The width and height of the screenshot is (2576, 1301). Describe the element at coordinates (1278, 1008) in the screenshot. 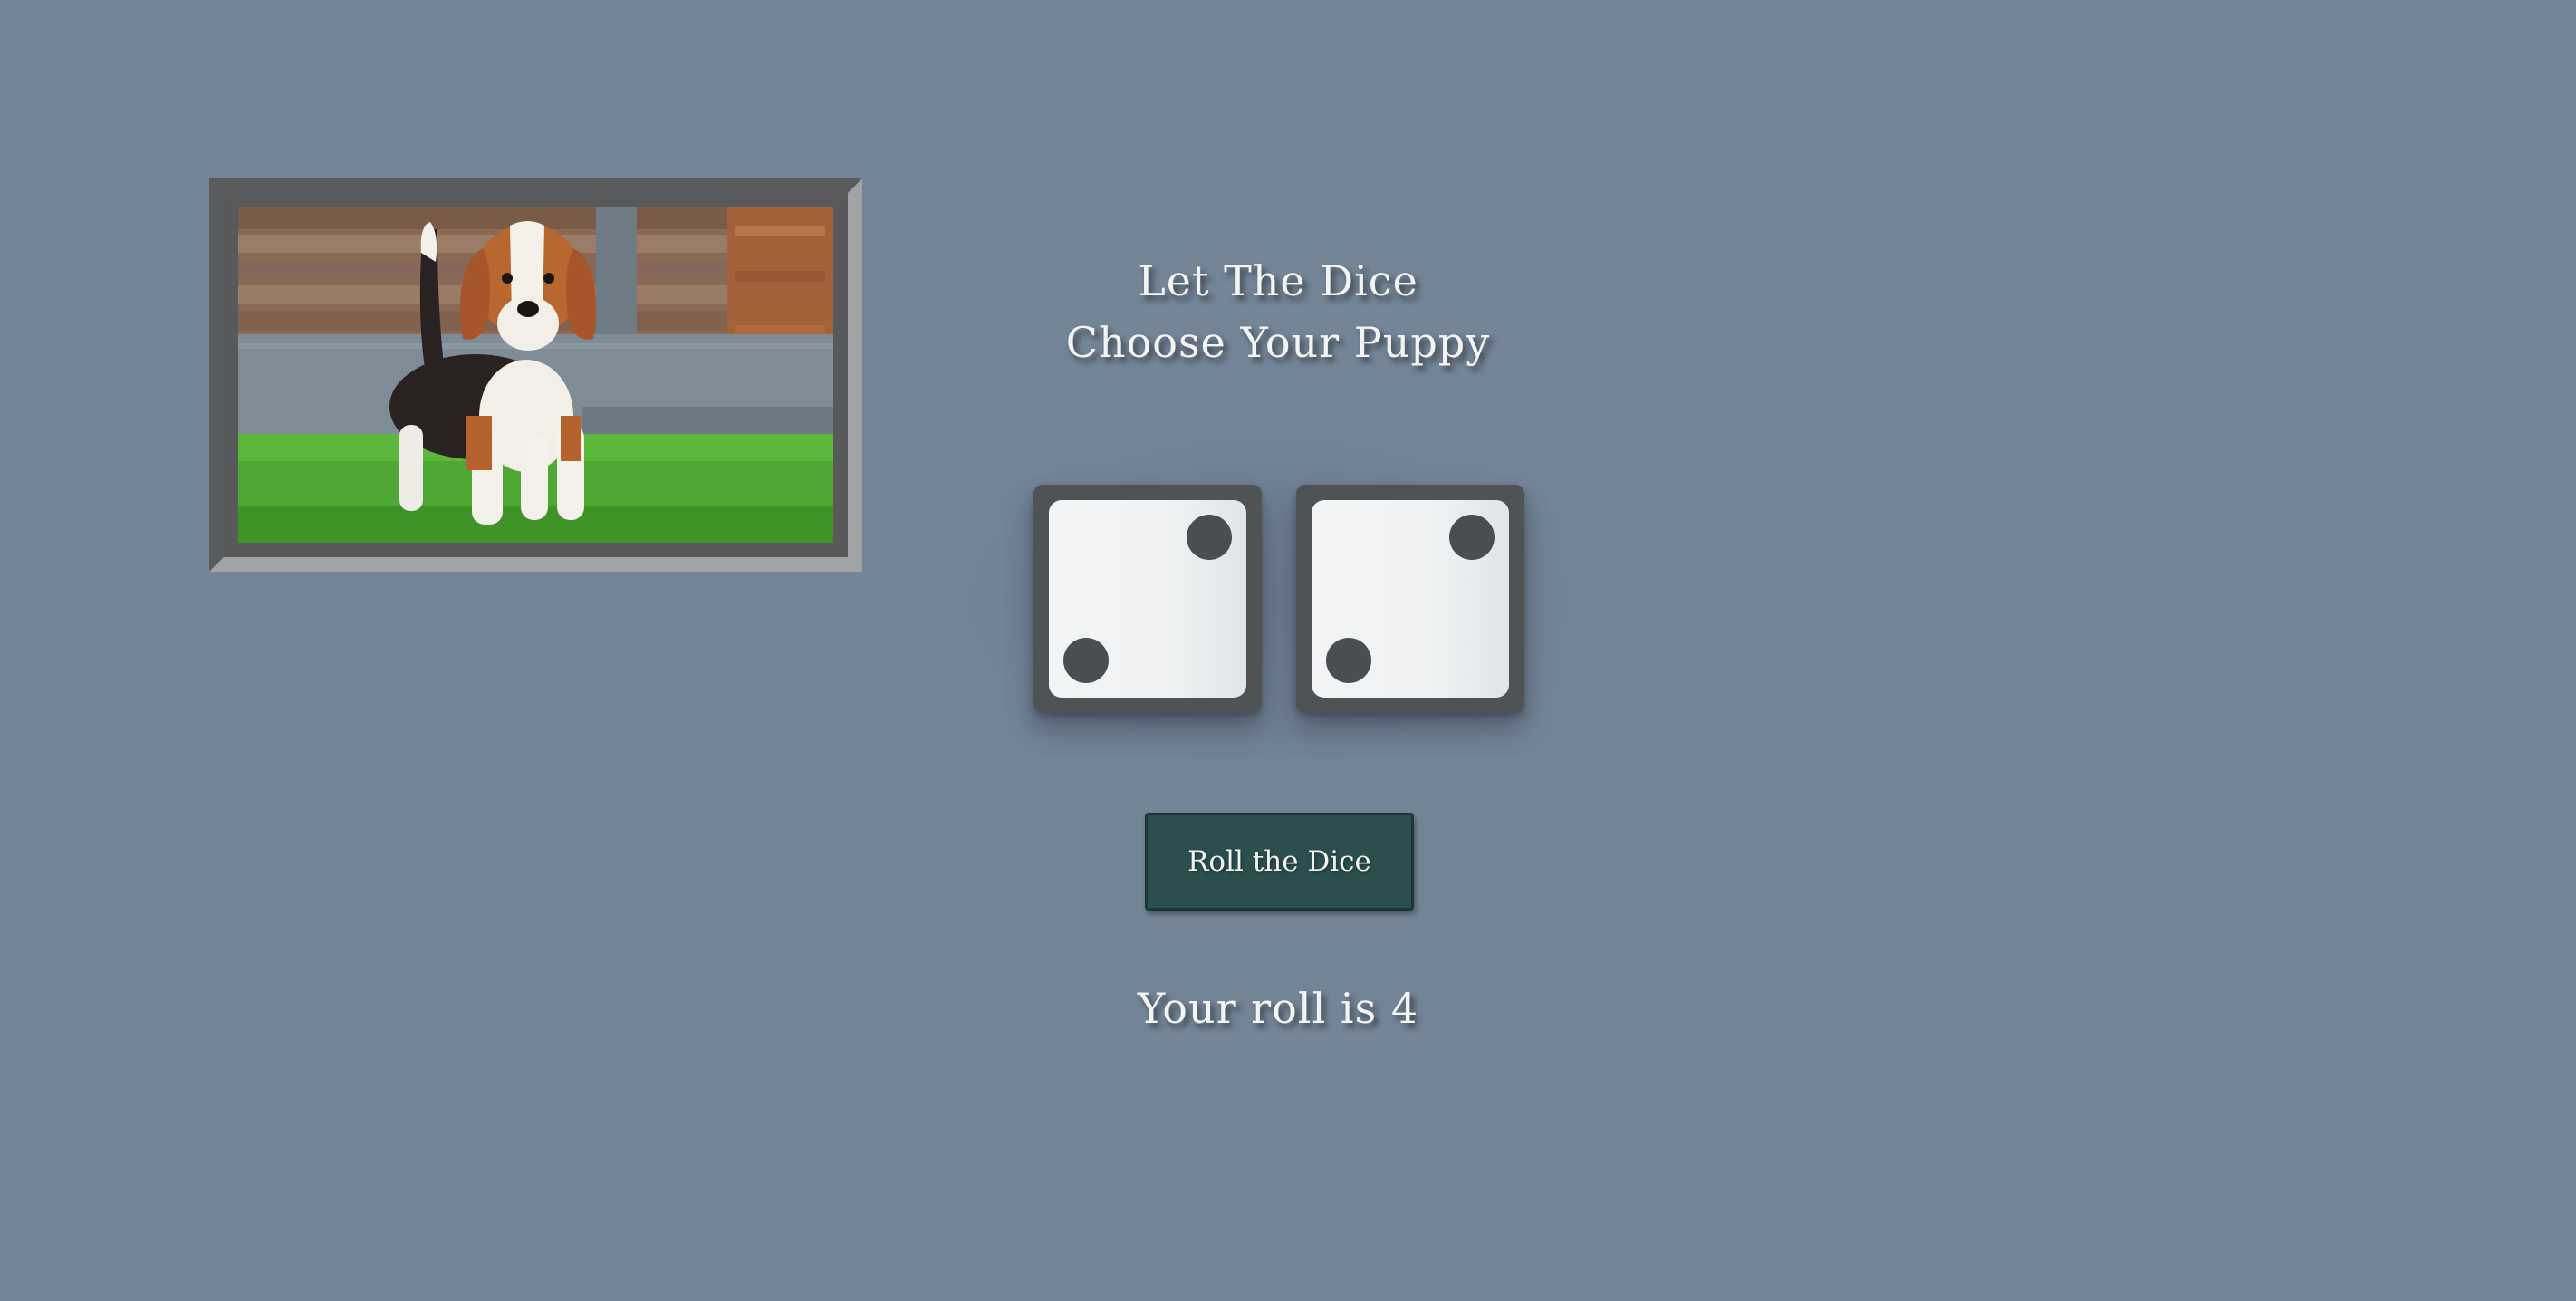

I see `roll-result-text: Your roll is 4` at that location.